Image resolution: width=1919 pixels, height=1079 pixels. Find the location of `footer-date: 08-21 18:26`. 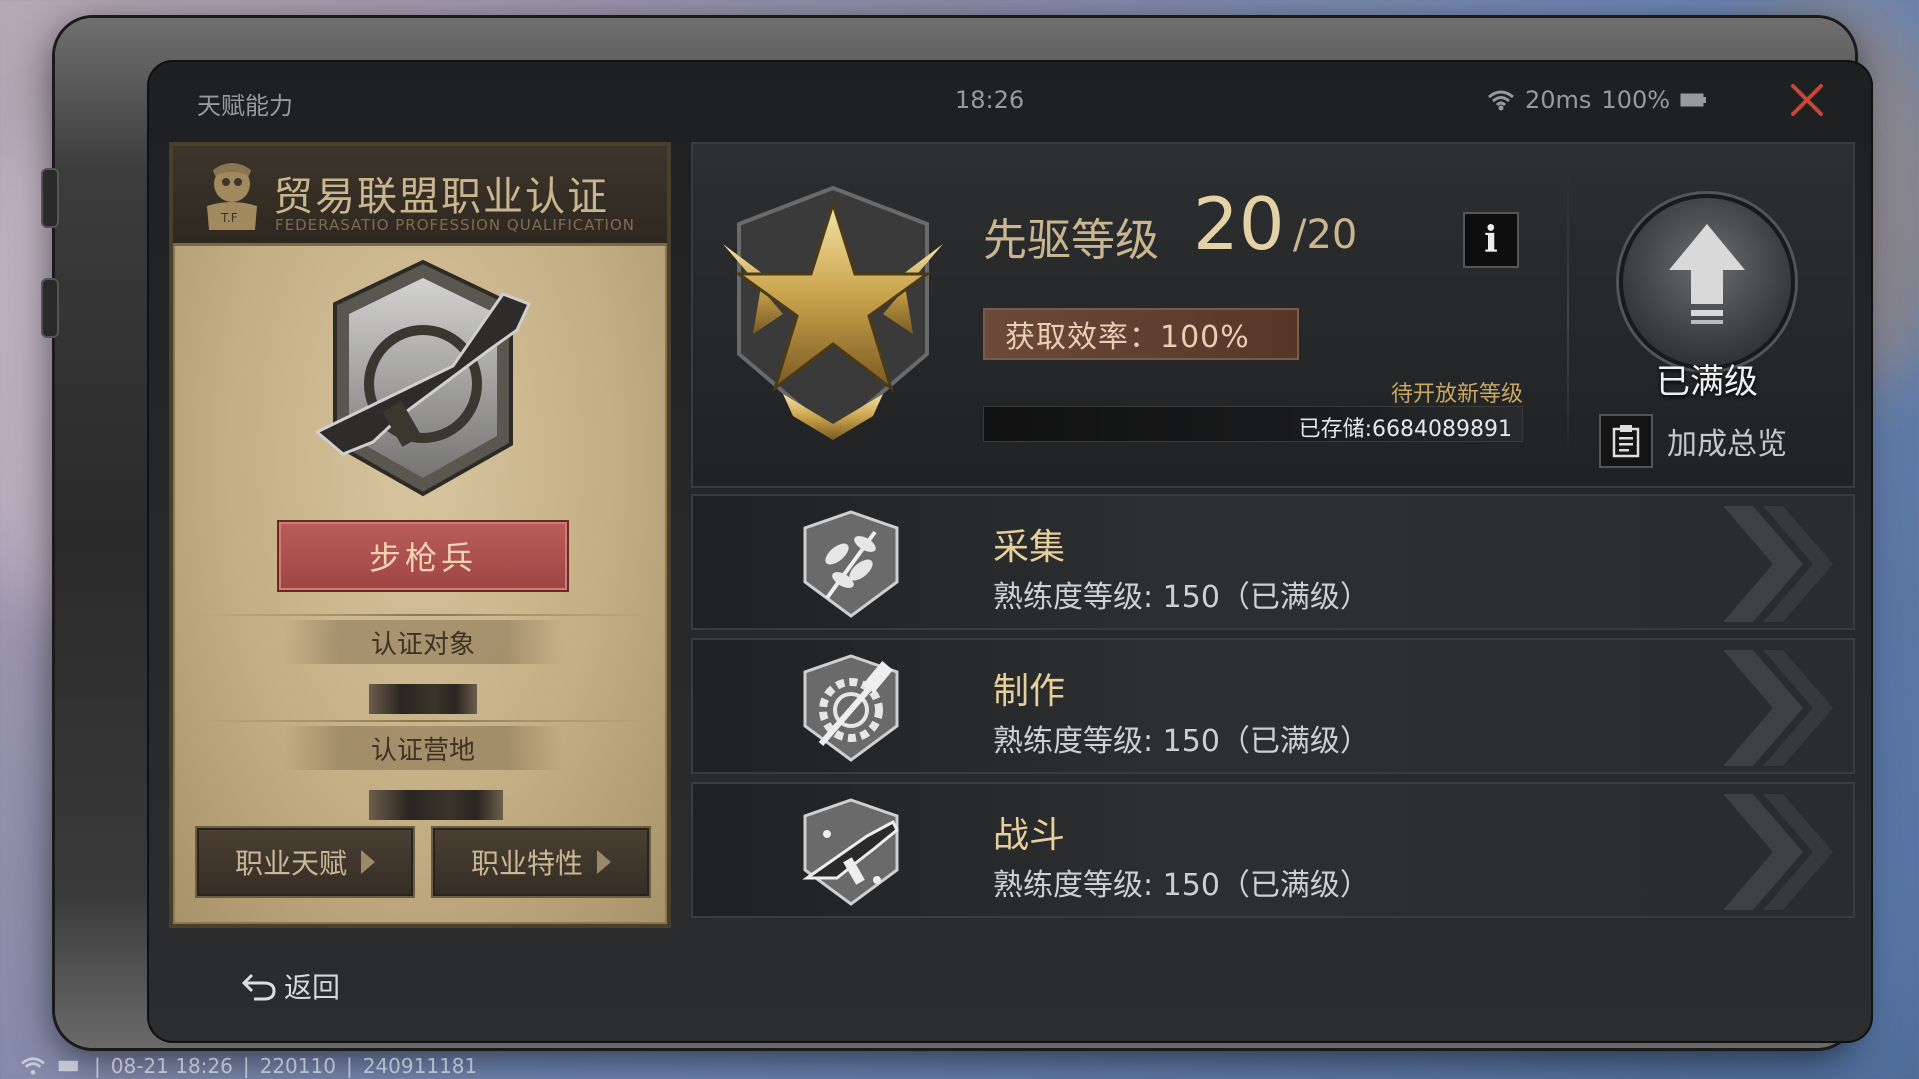

footer-date: 08-21 18:26 is located at coordinates (171, 1065).